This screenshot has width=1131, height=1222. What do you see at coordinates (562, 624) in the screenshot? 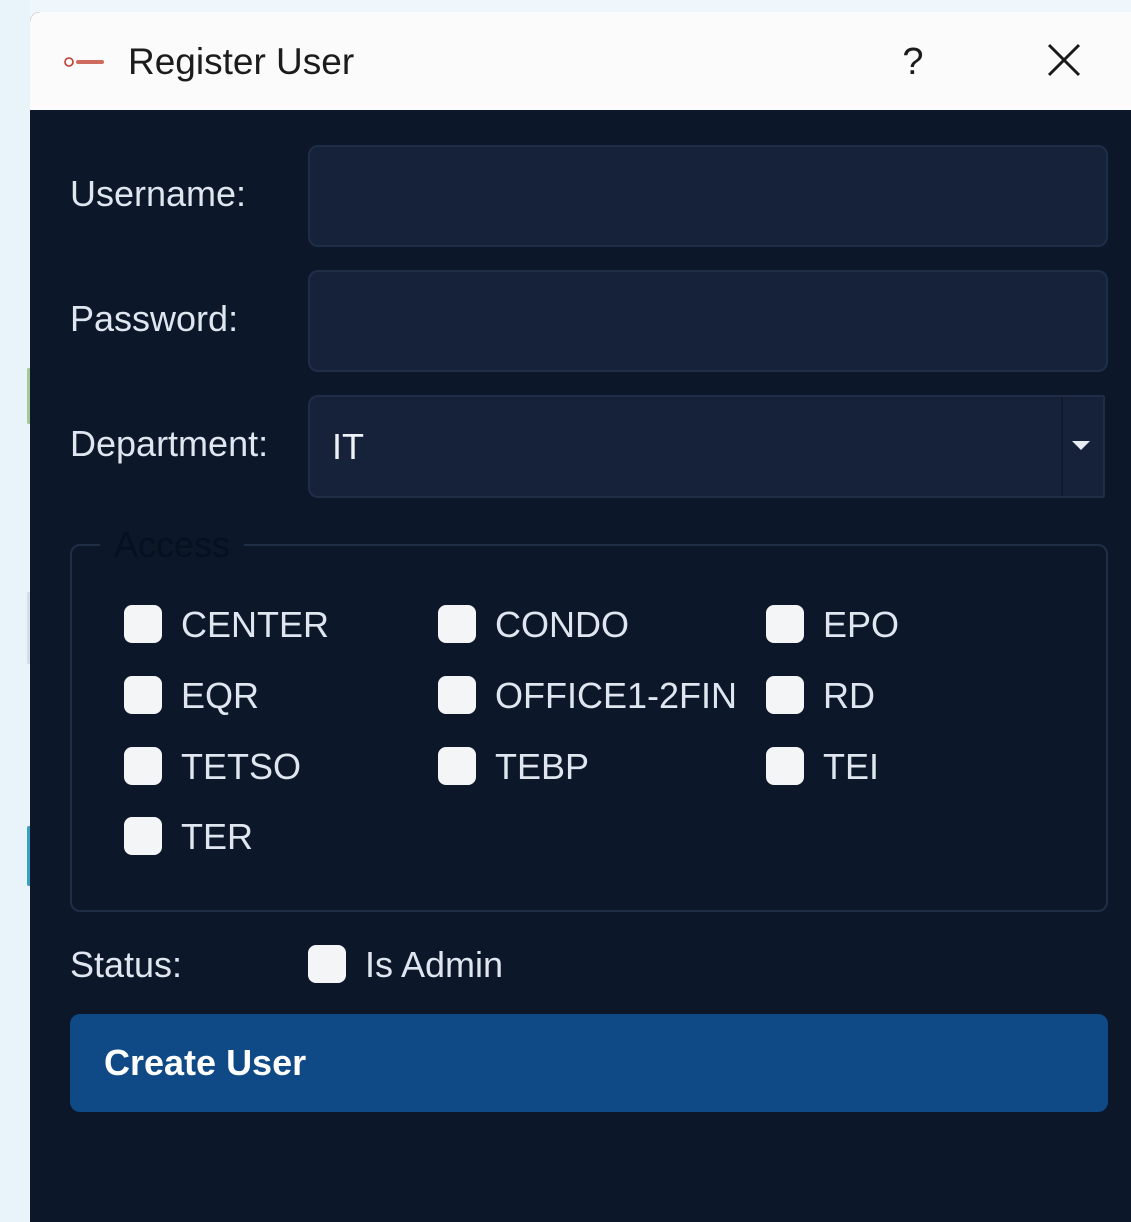
I see `checkbox-label: CONDO` at bounding box center [562, 624].